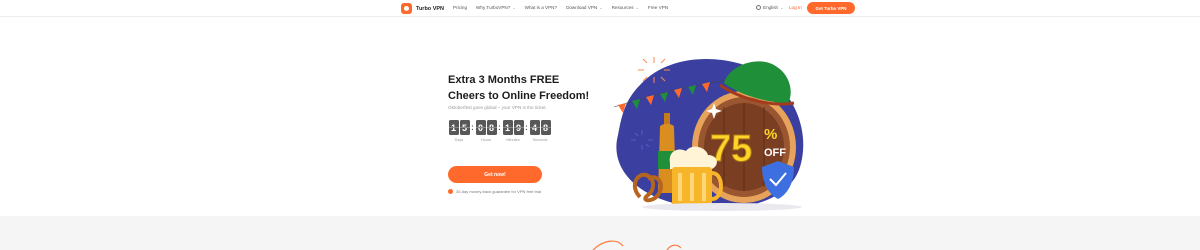  I want to click on countdown-seconds: 4 8 Seconds, so click(540, 131).